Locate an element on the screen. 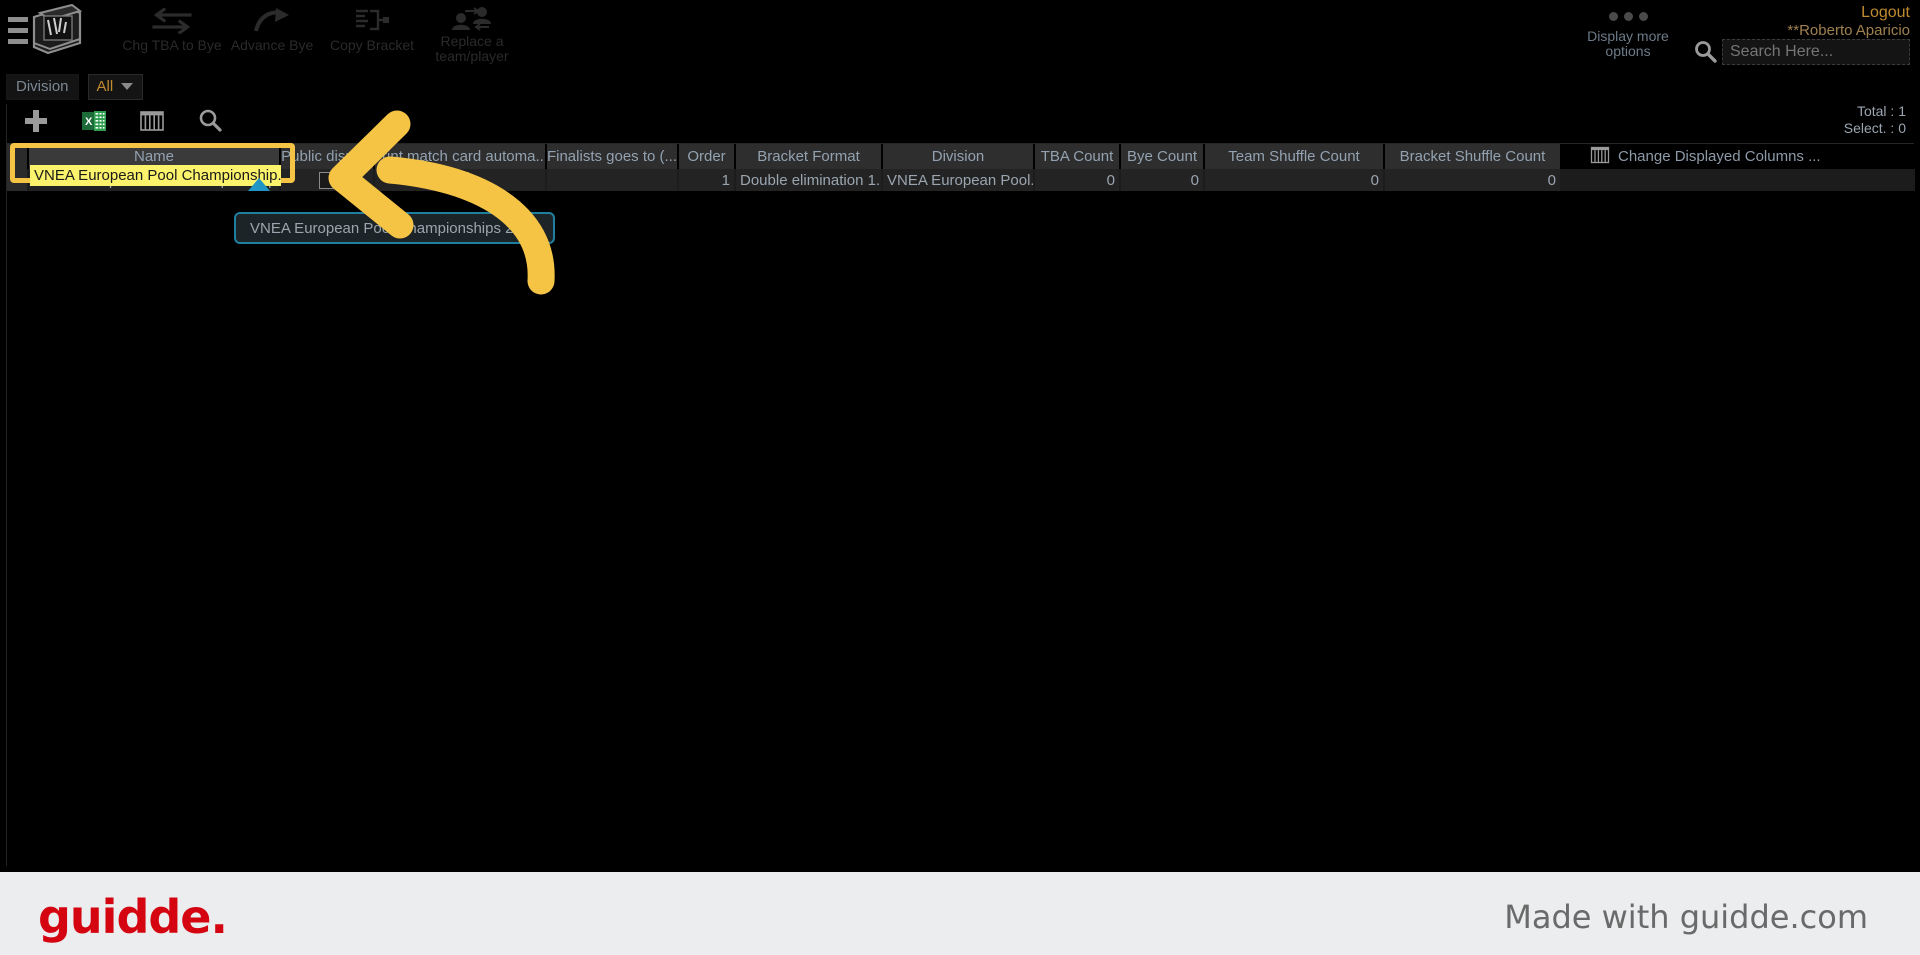 The width and height of the screenshot is (1920, 955). row-selector-cell is located at coordinates (17, 180).